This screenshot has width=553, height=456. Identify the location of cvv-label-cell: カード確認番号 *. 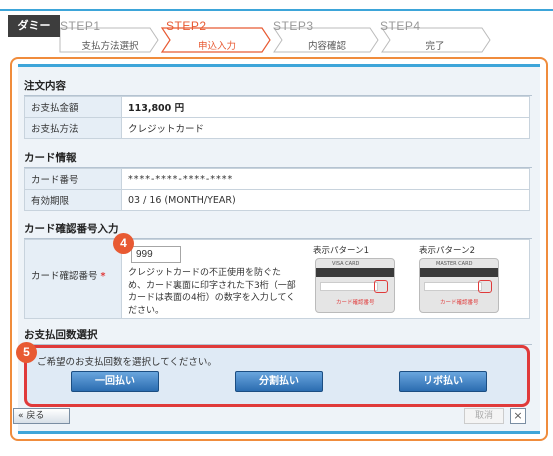
(73, 279).